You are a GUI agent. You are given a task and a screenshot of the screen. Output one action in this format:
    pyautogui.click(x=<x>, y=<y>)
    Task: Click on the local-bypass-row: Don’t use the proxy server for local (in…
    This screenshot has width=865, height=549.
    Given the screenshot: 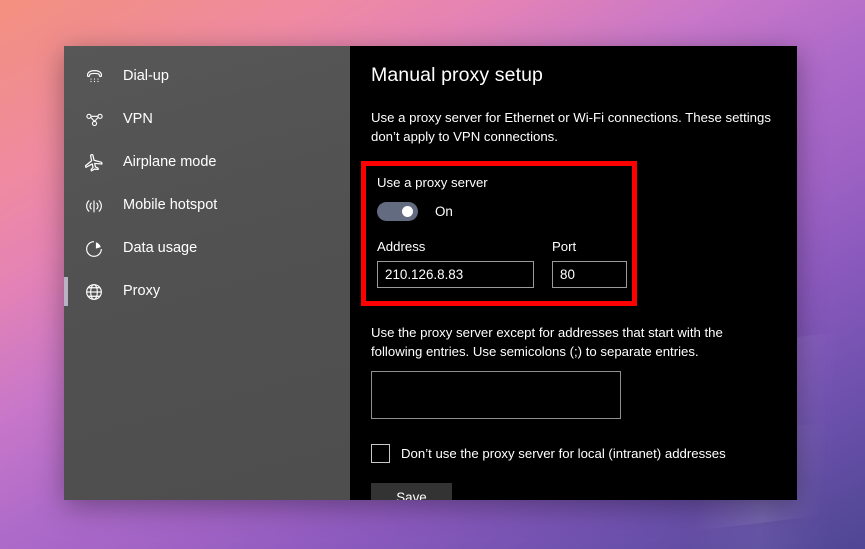 What is the action you would take?
    pyautogui.click(x=571, y=453)
    